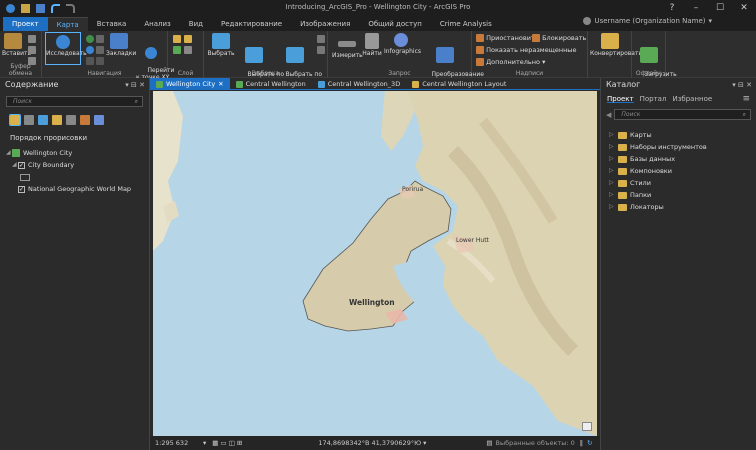 The image size is (756, 450). I want to click on more-button: Дополнительно ▾, so click(510, 62).